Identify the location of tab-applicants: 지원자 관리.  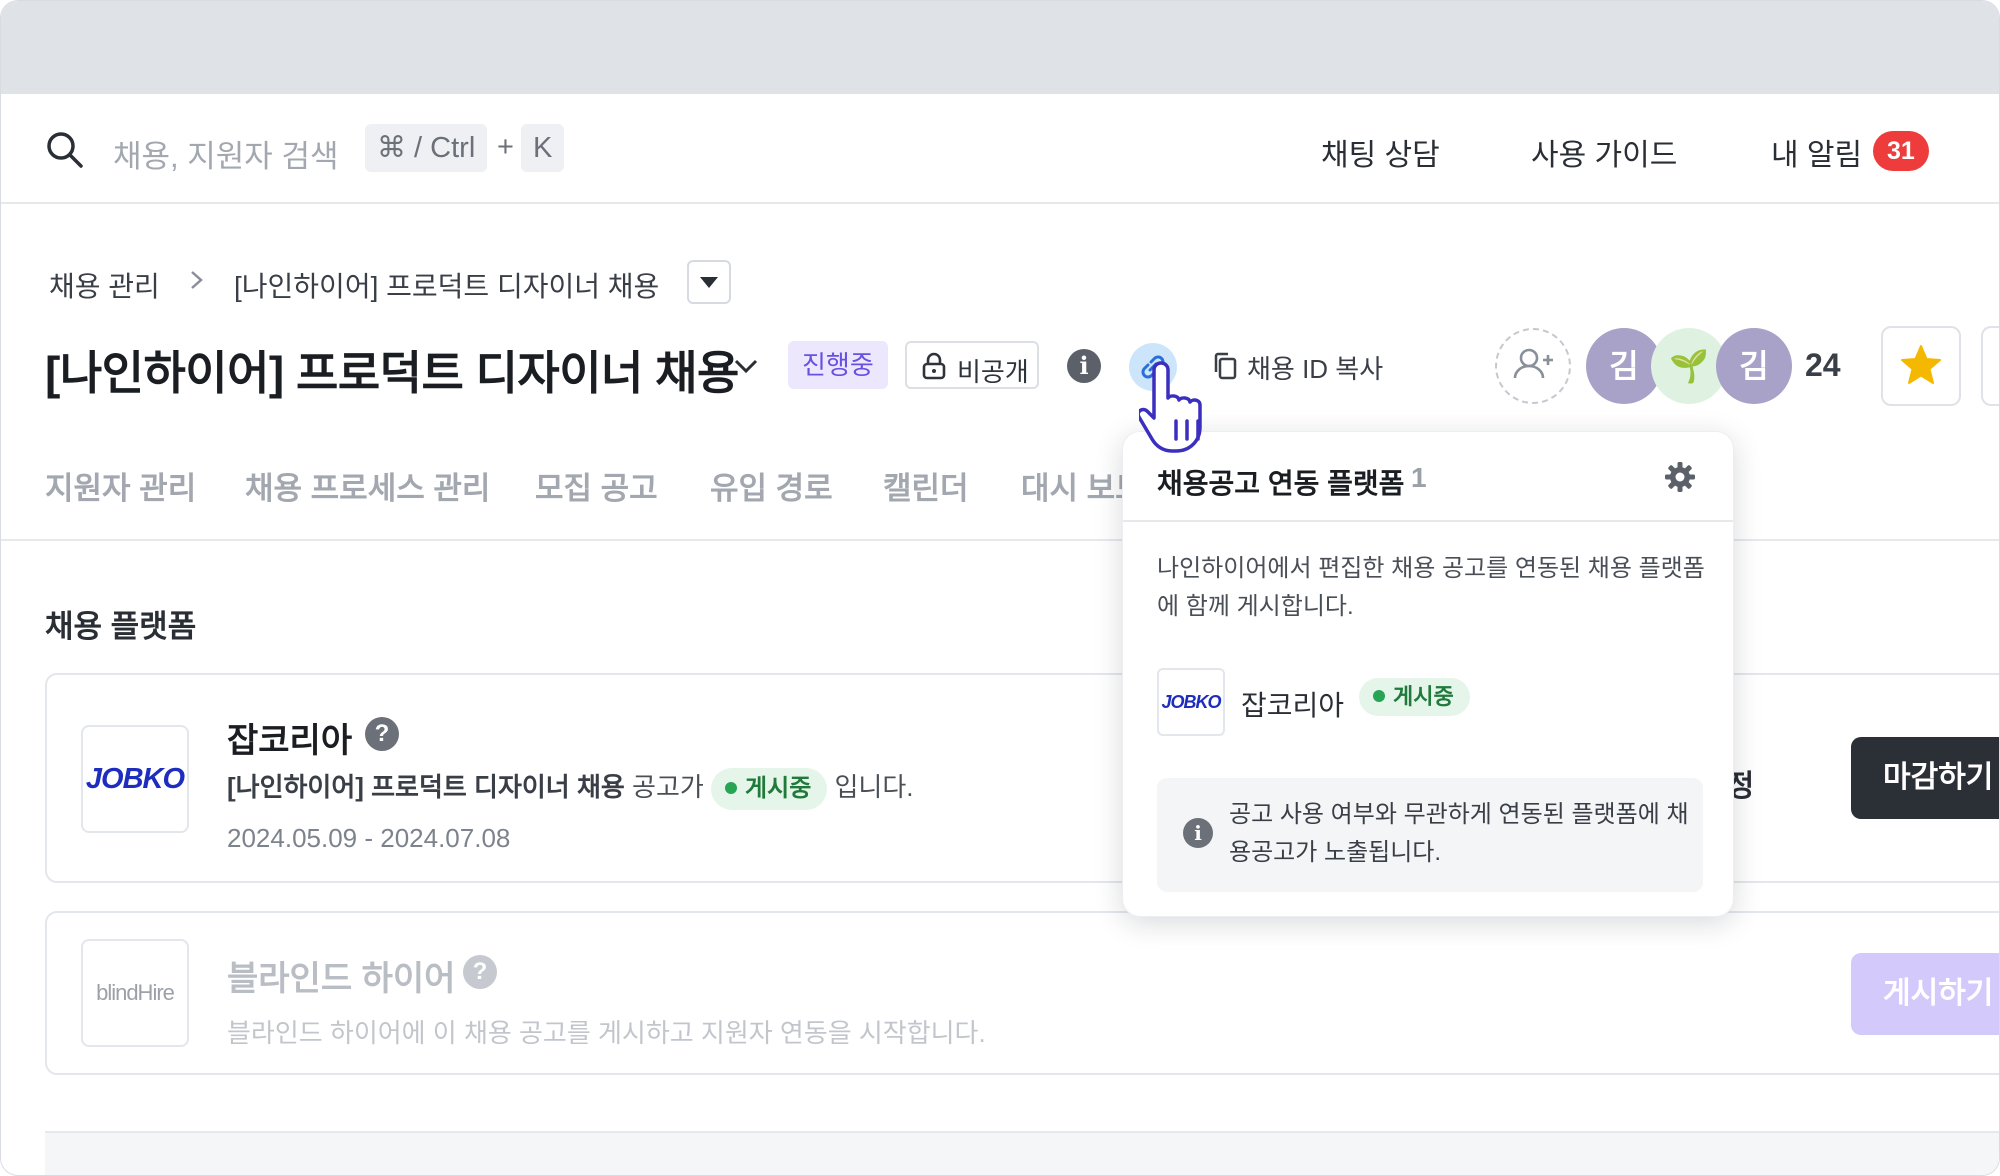
(120, 485).